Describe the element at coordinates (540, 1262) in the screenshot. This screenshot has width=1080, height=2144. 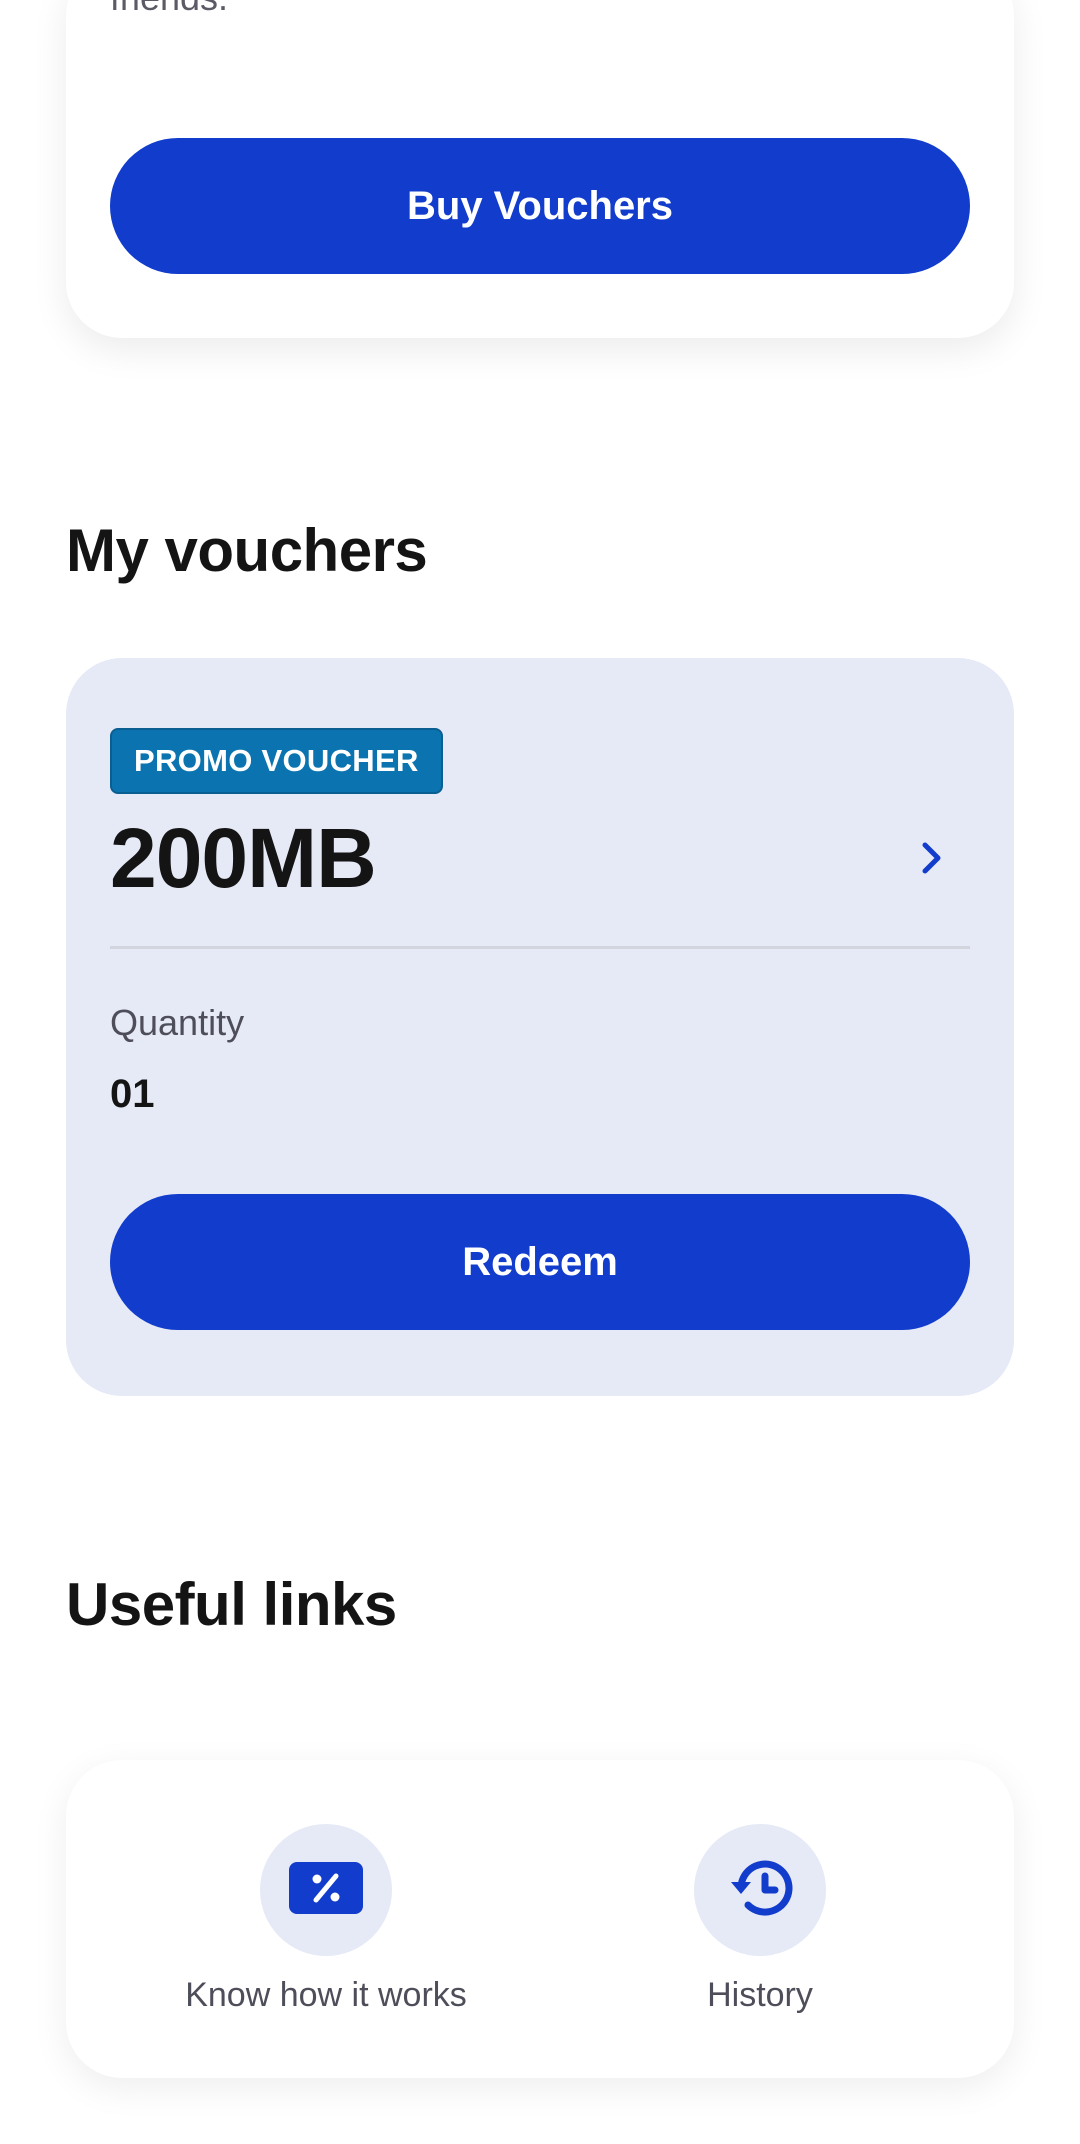
I see `redeem-button: Redeem` at that location.